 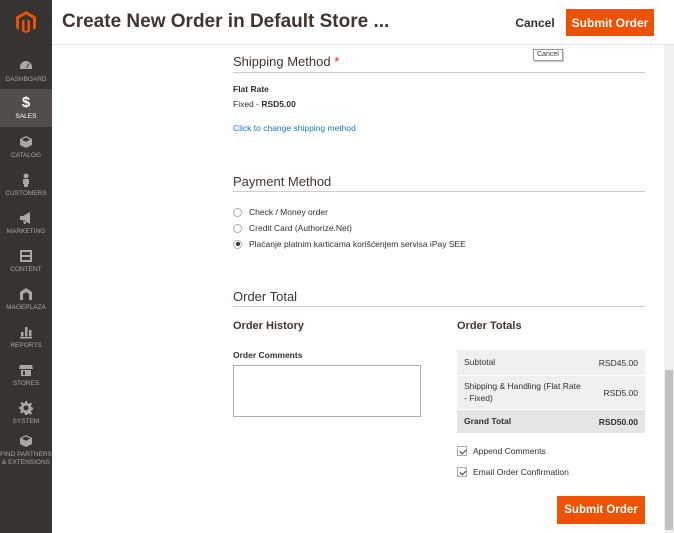 What do you see at coordinates (26, 180) in the screenshot?
I see `customers-icon` at bounding box center [26, 180].